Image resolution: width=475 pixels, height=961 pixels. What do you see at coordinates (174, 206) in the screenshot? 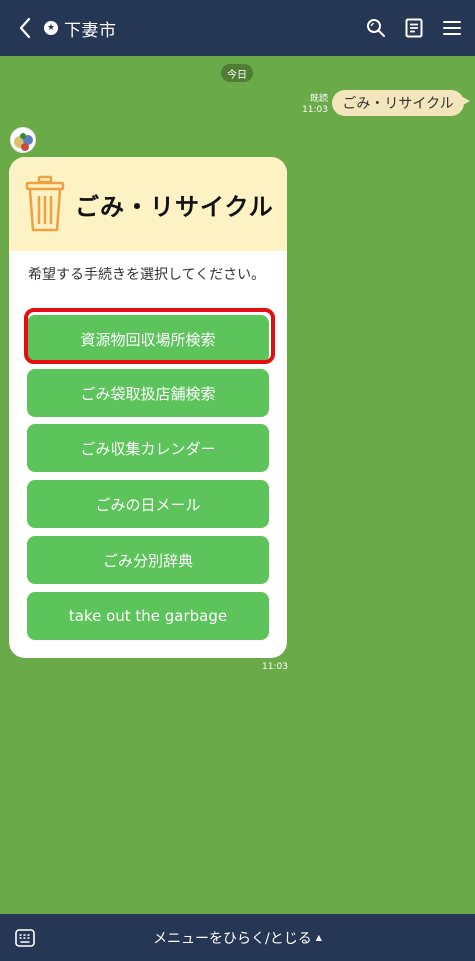
I see `card-title: ごみ・リサイクル` at bounding box center [174, 206].